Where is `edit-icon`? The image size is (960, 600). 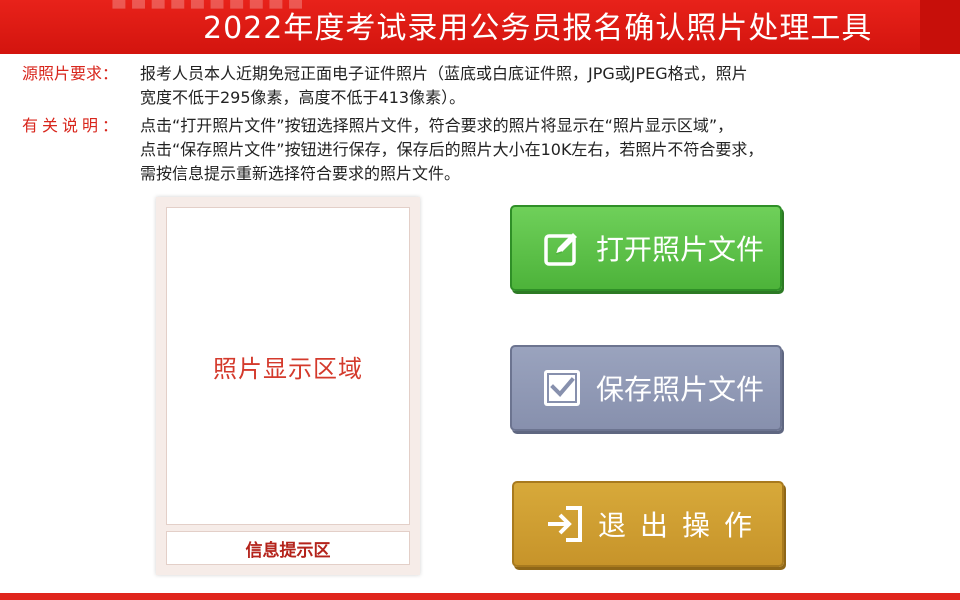 edit-icon is located at coordinates (560, 249).